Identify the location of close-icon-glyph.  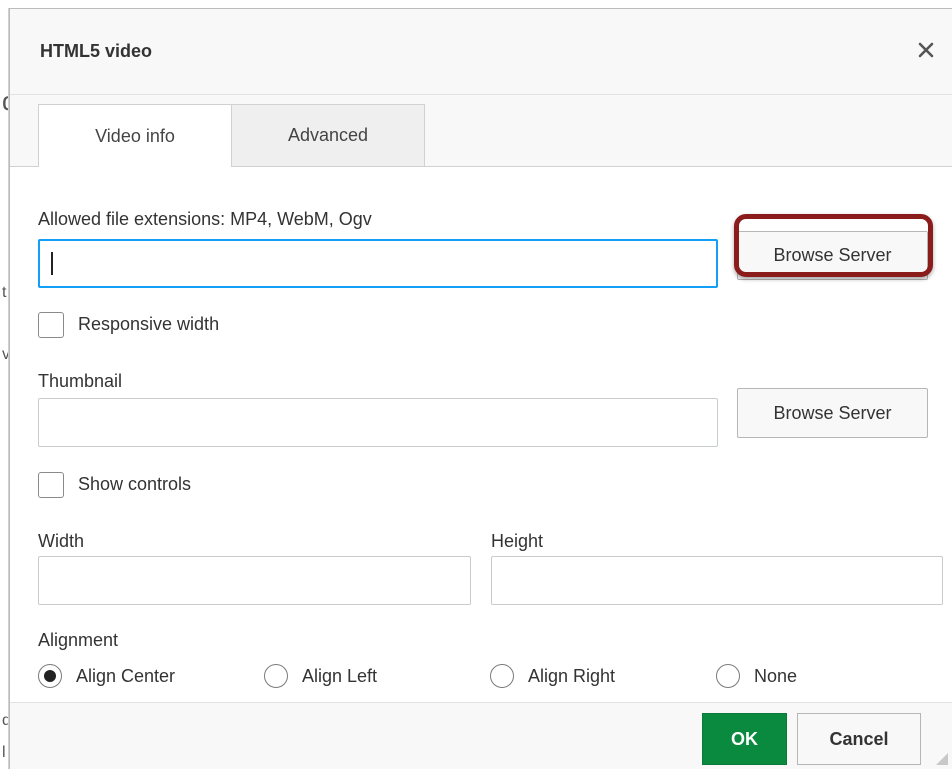
(926, 50).